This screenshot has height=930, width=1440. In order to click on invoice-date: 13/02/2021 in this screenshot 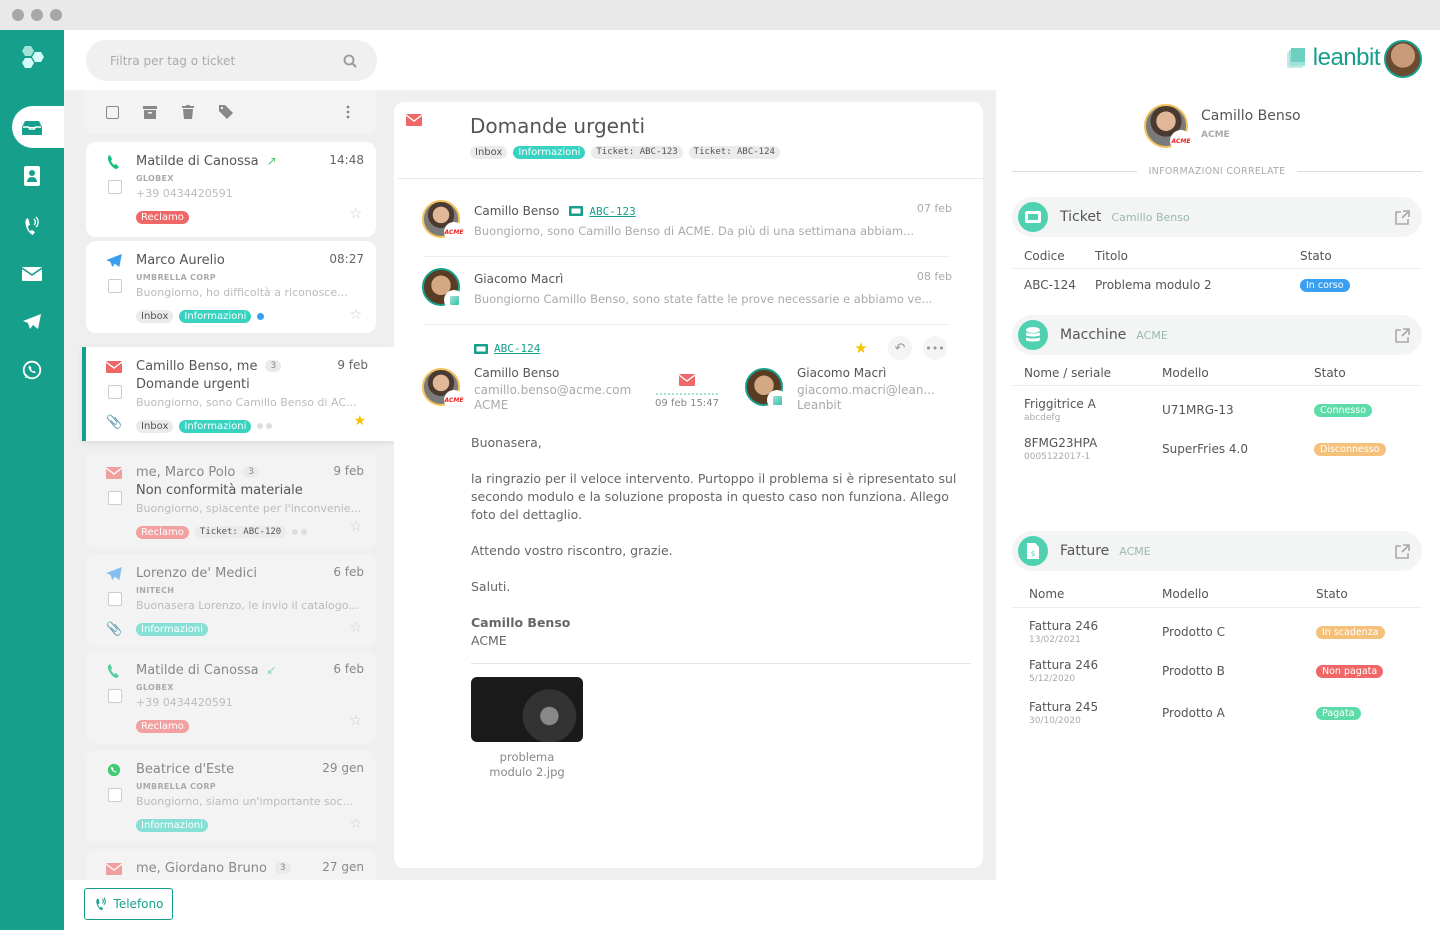, I will do `click(1055, 640)`.